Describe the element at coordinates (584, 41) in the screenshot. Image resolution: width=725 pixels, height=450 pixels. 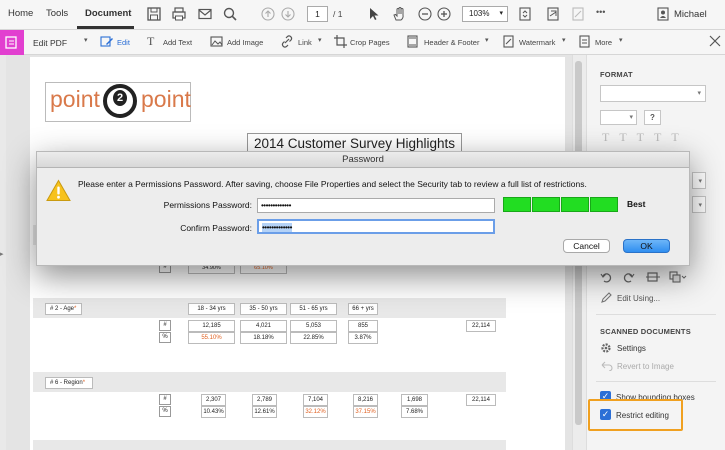
I see `more-icon` at that location.